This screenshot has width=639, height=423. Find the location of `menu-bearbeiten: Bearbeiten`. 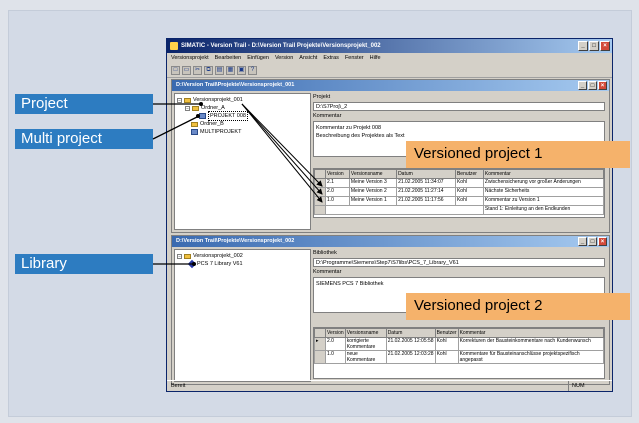

menu-bearbeiten: Bearbeiten is located at coordinates (228, 58).